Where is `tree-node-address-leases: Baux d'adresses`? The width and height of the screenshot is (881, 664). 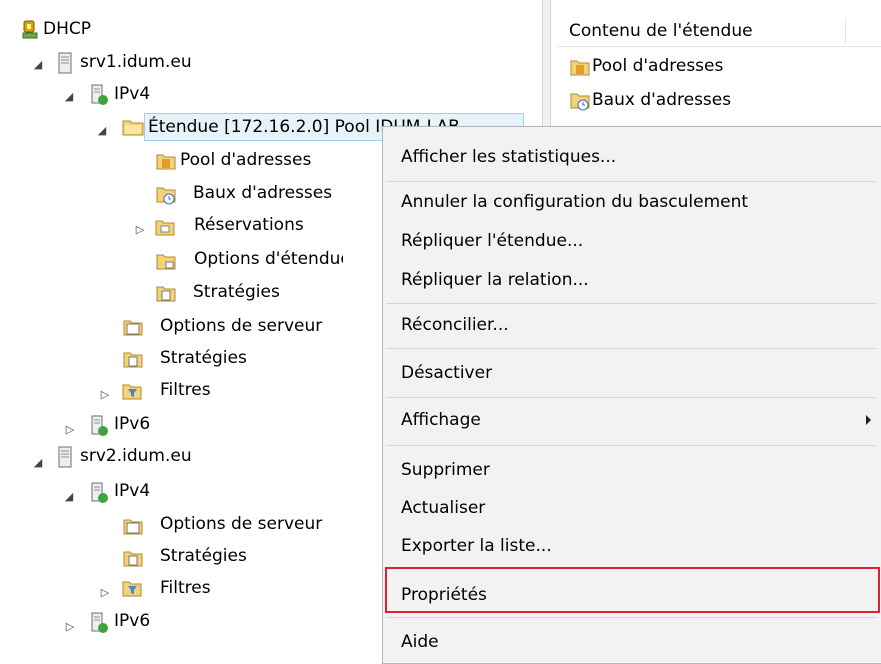
tree-node-address-leases: Baux d'adresses is located at coordinates (266, 193).